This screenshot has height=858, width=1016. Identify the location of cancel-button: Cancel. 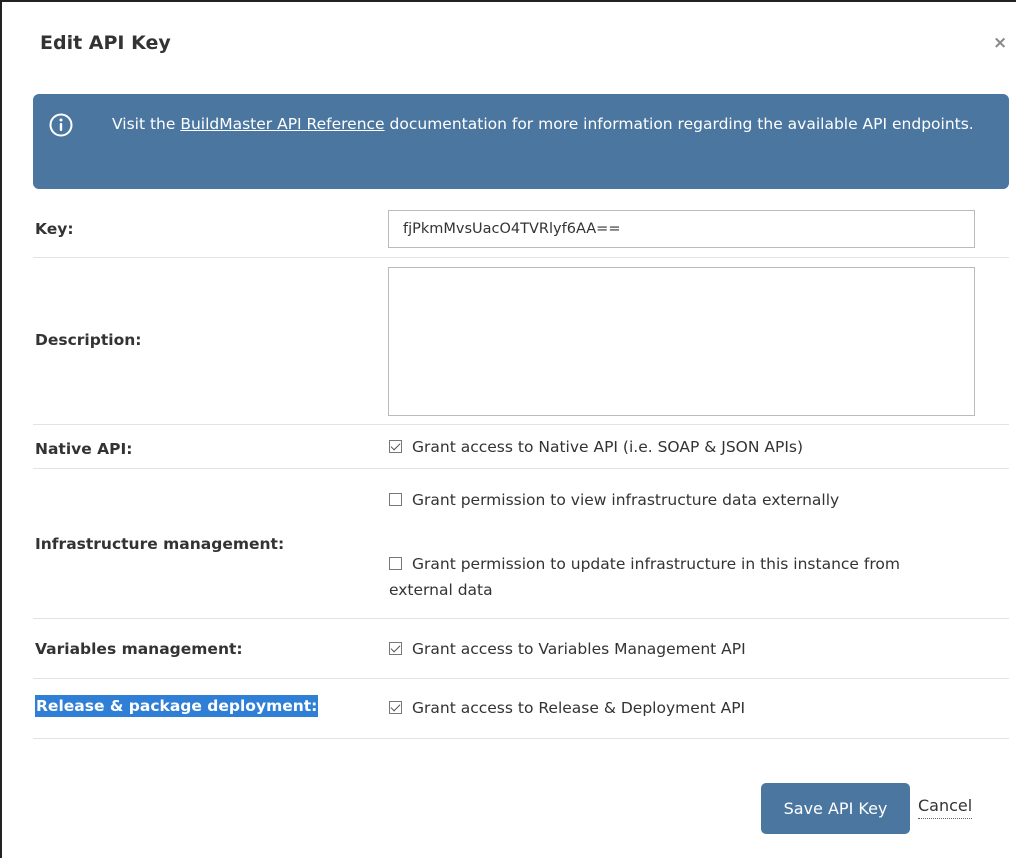
(945, 807).